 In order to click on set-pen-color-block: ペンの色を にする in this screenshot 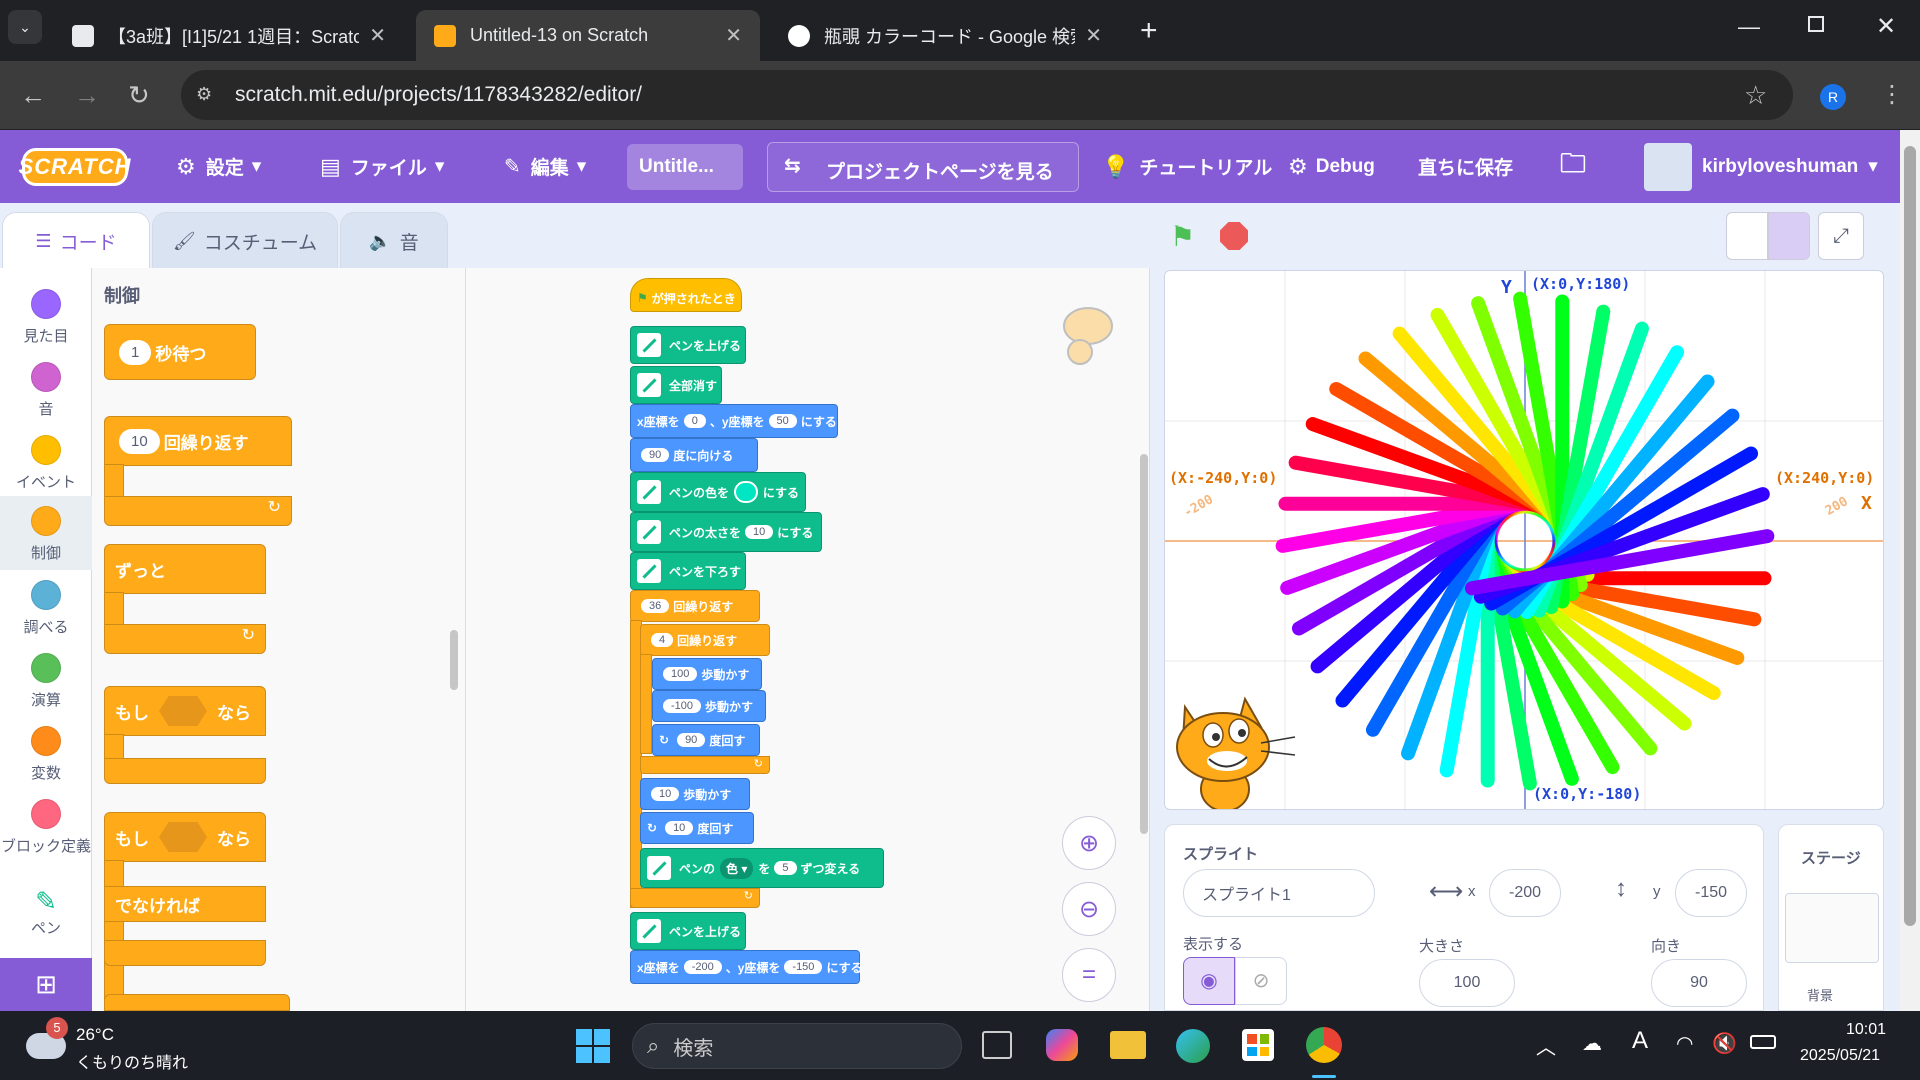, I will do `click(718, 492)`.